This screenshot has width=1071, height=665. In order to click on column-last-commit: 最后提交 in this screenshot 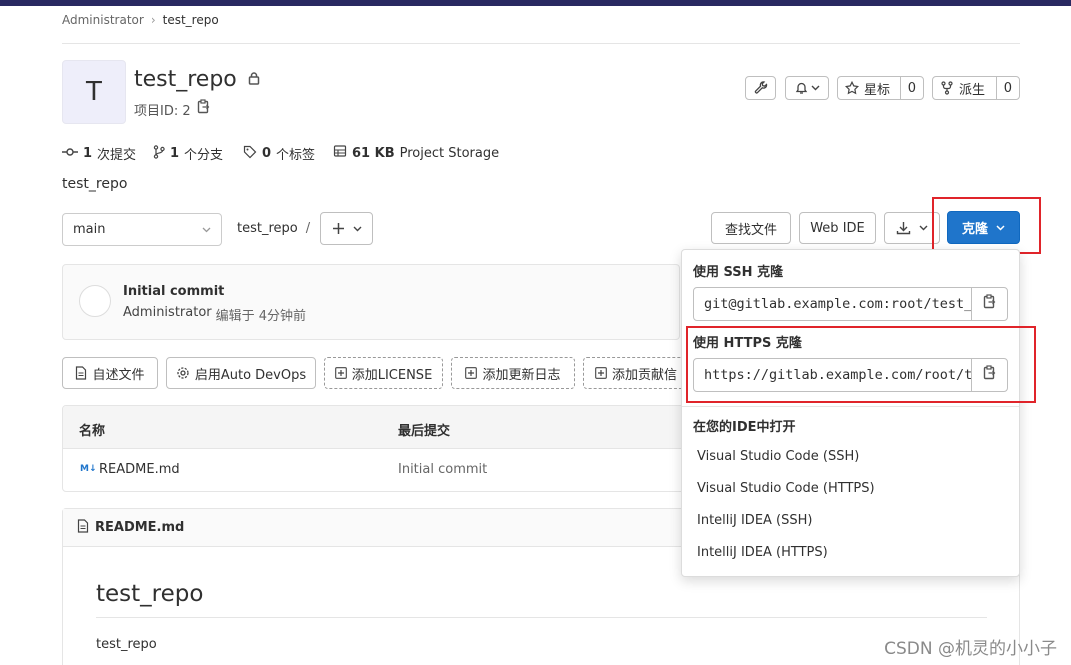, I will do `click(424, 431)`.